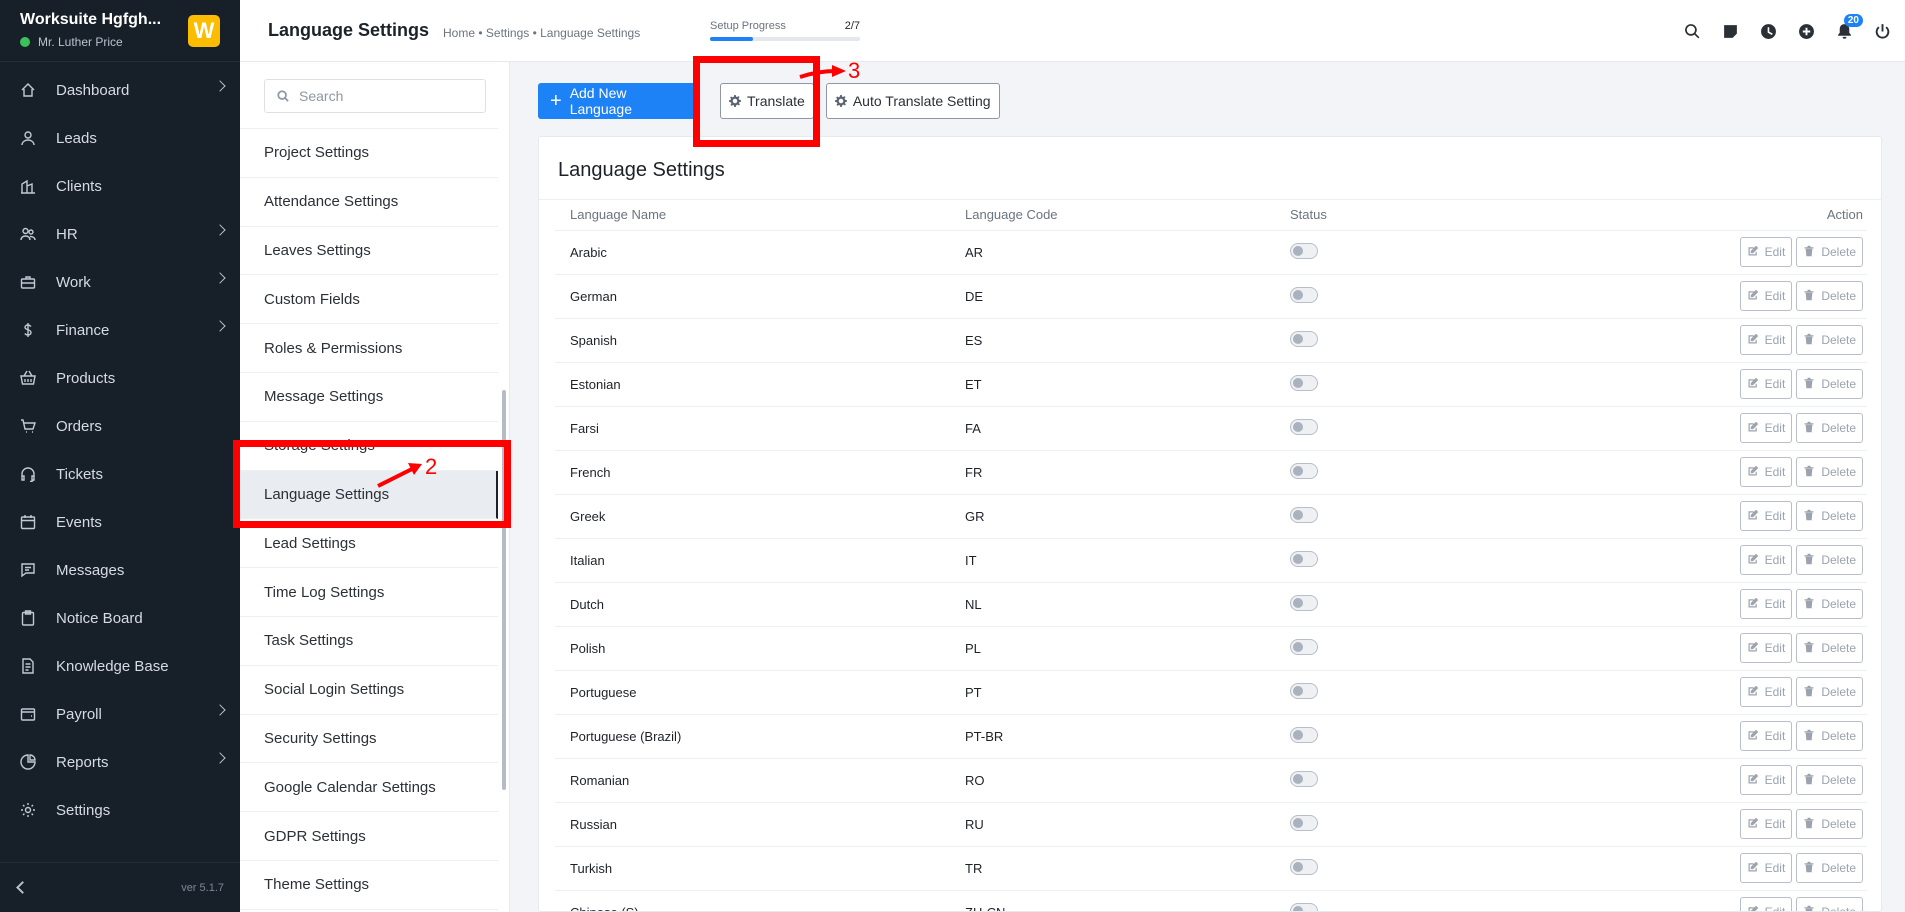 The image size is (1905, 912). What do you see at coordinates (369, 641) in the screenshot?
I see `settings-menu-item-task-settings: Task Settings` at bounding box center [369, 641].